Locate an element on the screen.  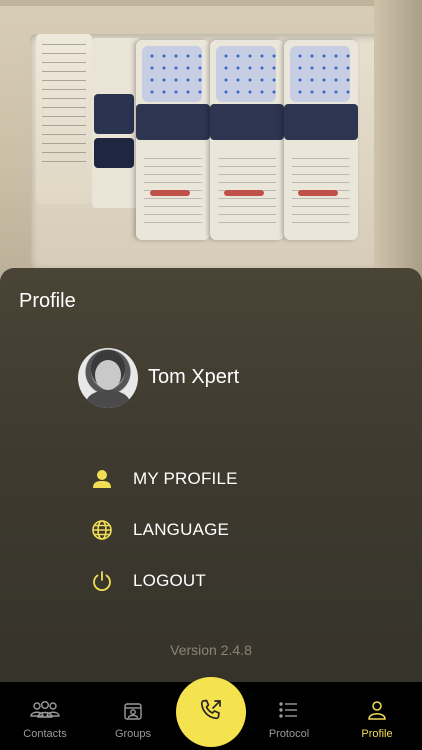
phone-call-icon is located at coordinates (211, 712).